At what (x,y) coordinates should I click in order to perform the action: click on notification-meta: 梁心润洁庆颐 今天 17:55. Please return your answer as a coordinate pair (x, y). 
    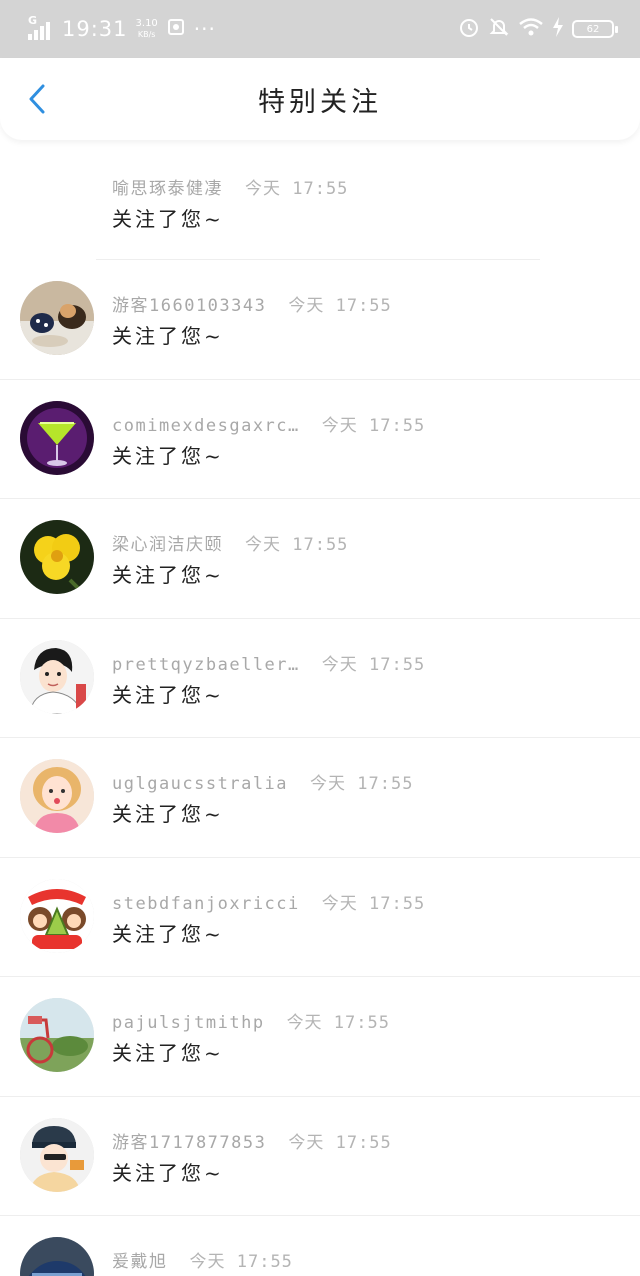
    Looking at the image, I should click on (230, 542).